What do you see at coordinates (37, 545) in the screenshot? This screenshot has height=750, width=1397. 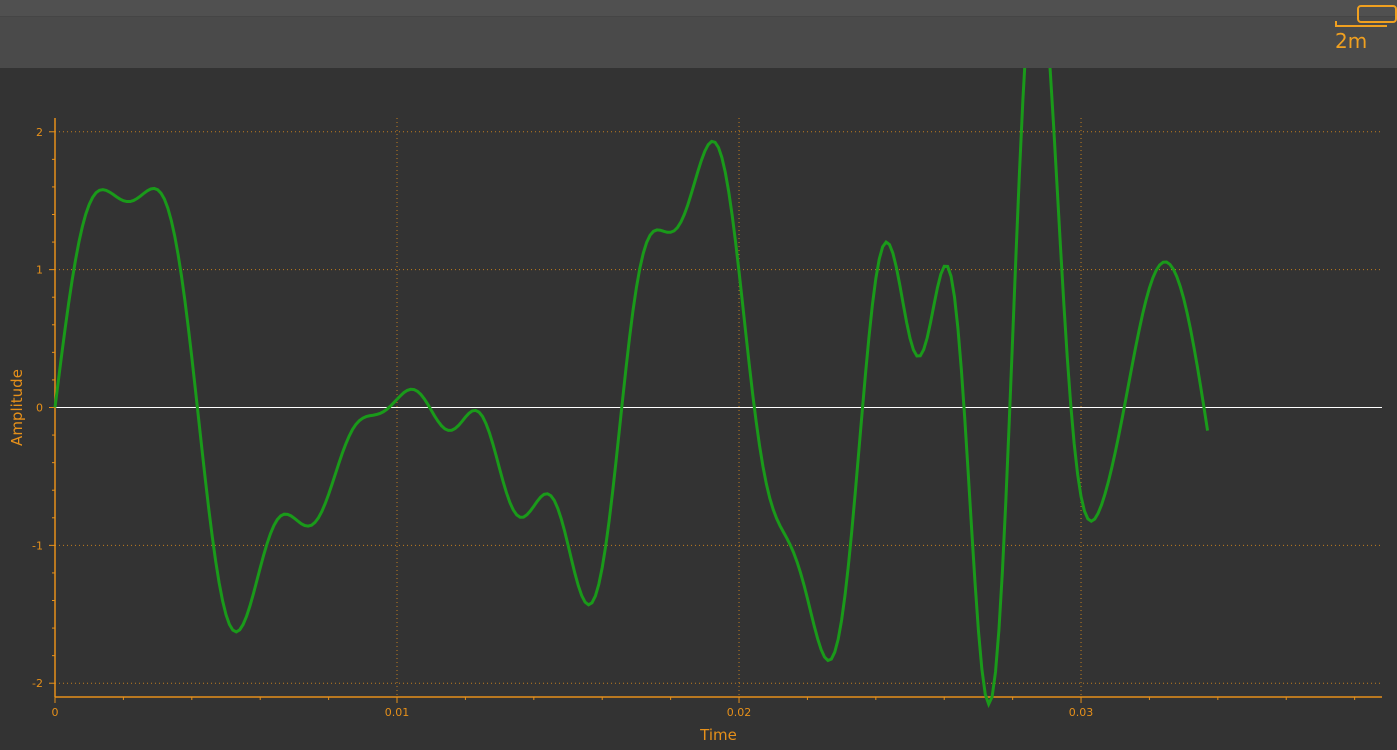 I see `y-tick-label: -1` at bounding box center [37, 545].